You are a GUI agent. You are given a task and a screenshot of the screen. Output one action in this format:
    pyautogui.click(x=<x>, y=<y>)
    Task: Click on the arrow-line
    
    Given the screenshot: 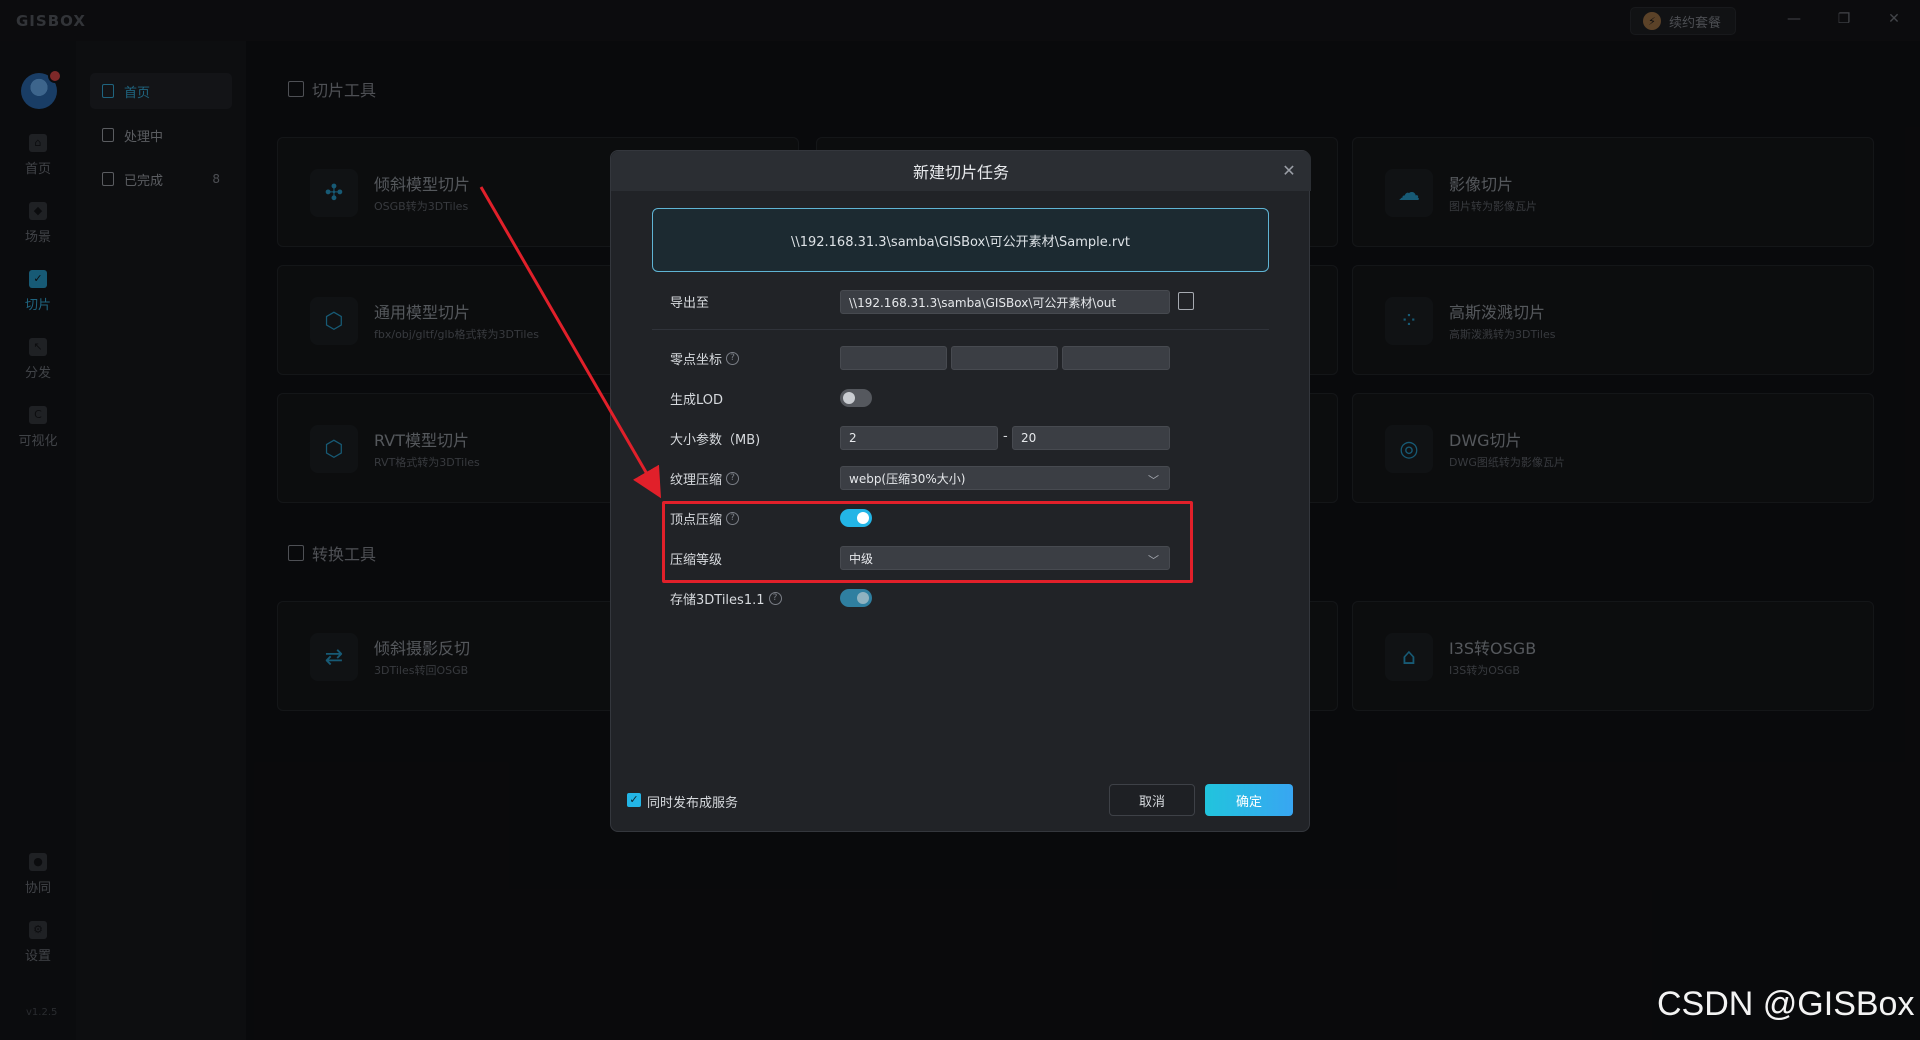 What is the action you would take?
    pyautogui.click(x=570, y=342)
    